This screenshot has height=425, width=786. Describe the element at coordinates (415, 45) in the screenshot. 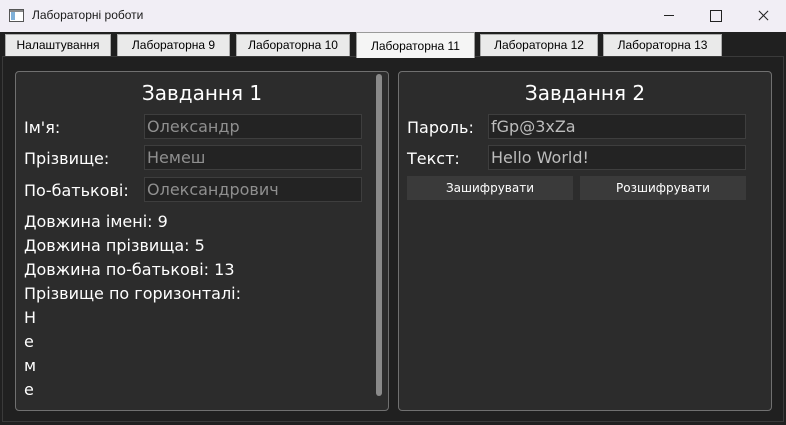

I see `tab-lab-11: Лабораторна 11` at that location.